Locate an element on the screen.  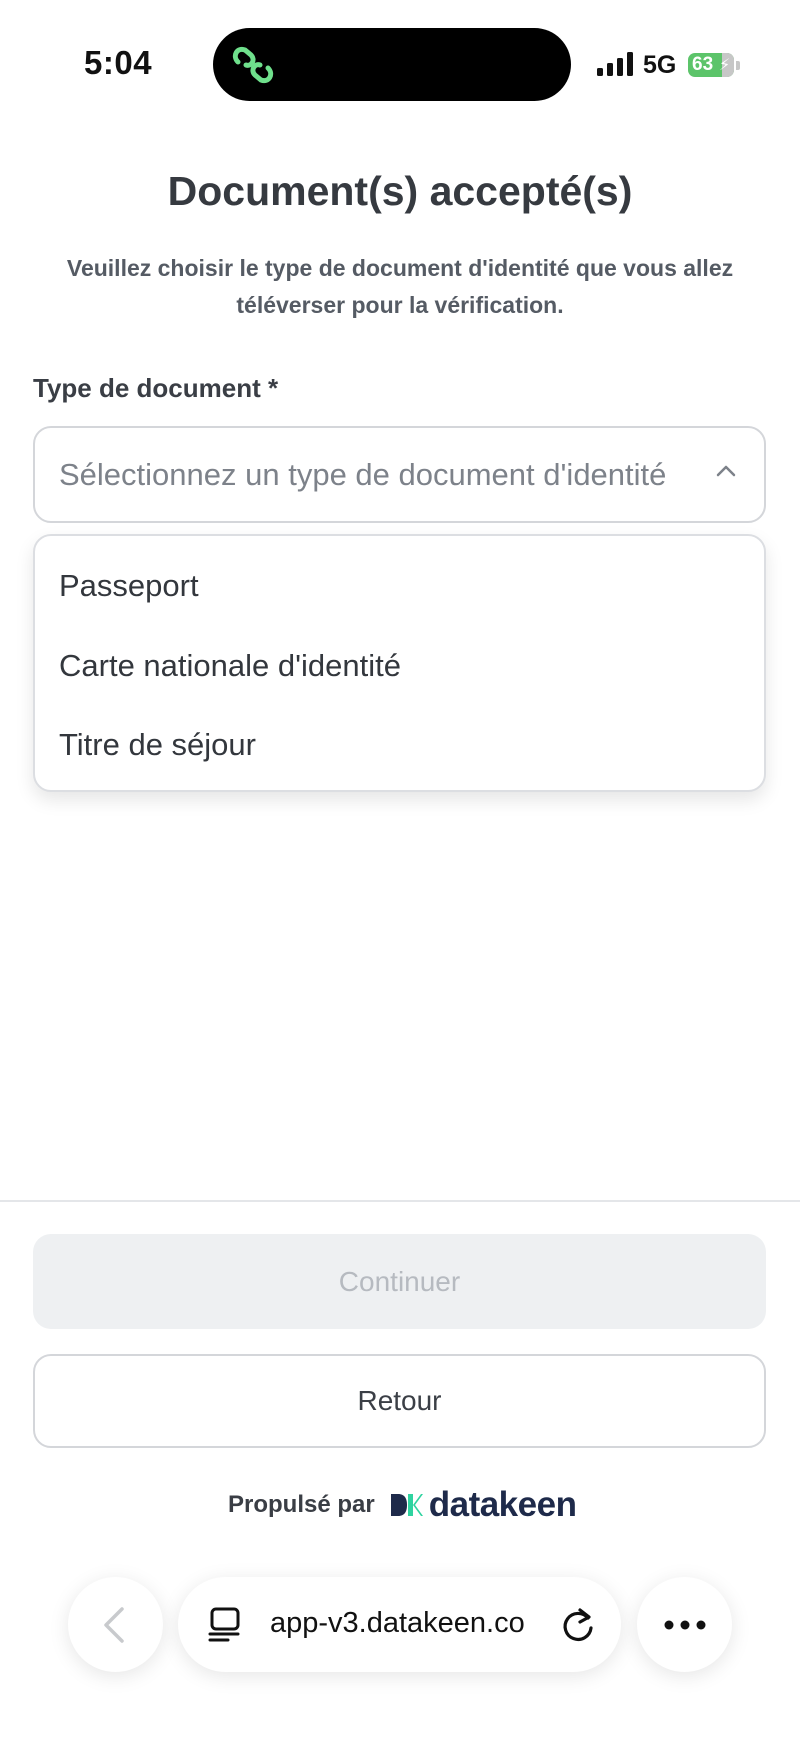
address-bar: app-v3.datakeen.co is located at coordinates (399, 1624).